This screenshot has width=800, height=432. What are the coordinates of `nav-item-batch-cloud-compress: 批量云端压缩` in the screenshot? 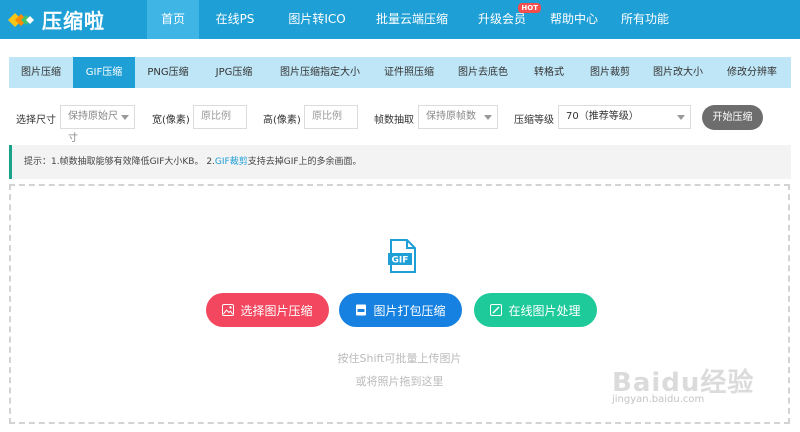 It's located at (412, 19).